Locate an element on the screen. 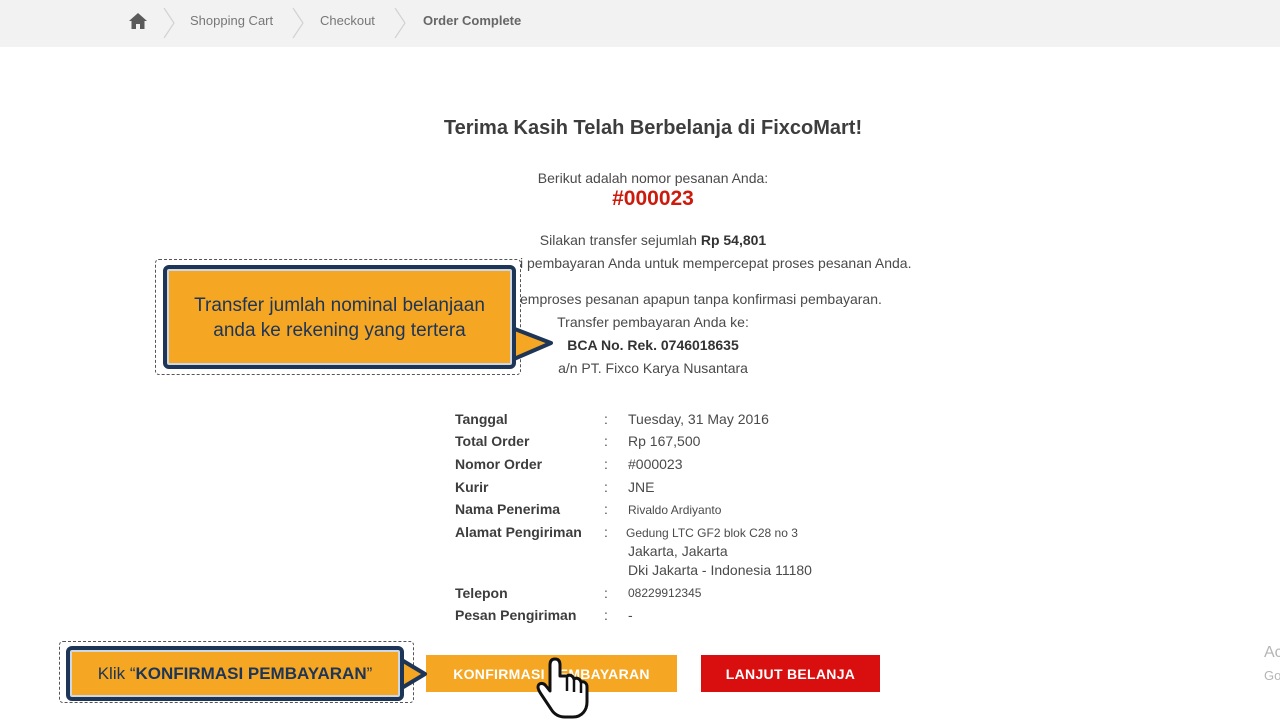 The height and width of the screenshot is (721, 1280). detail-label: Total Order is located at coordinates (492, 441).